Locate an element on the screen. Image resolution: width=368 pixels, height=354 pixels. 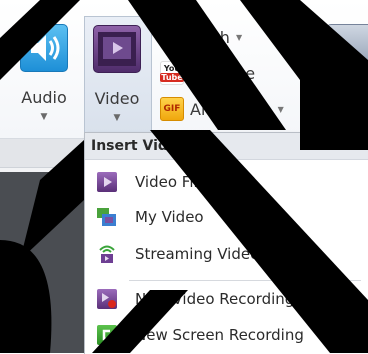
film-icon is located at coordinates (117, 49).